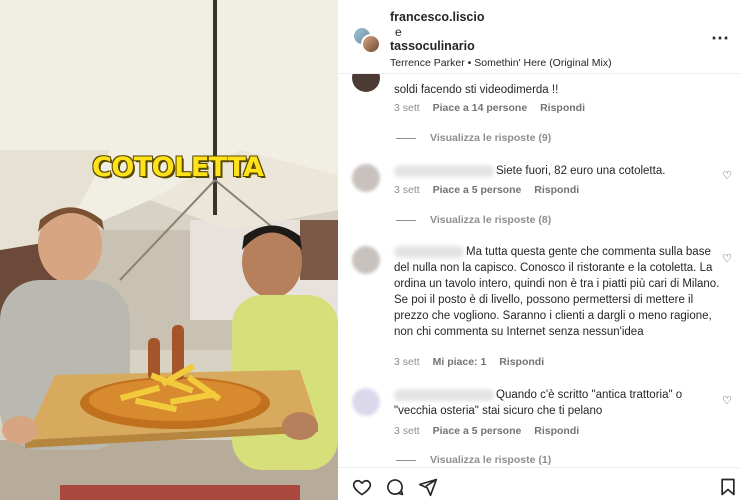 The image size is (740, 500). Describe the element at coordinates (432, 46) in the screenshot. I see `username-link: tassoculinario` at that location.